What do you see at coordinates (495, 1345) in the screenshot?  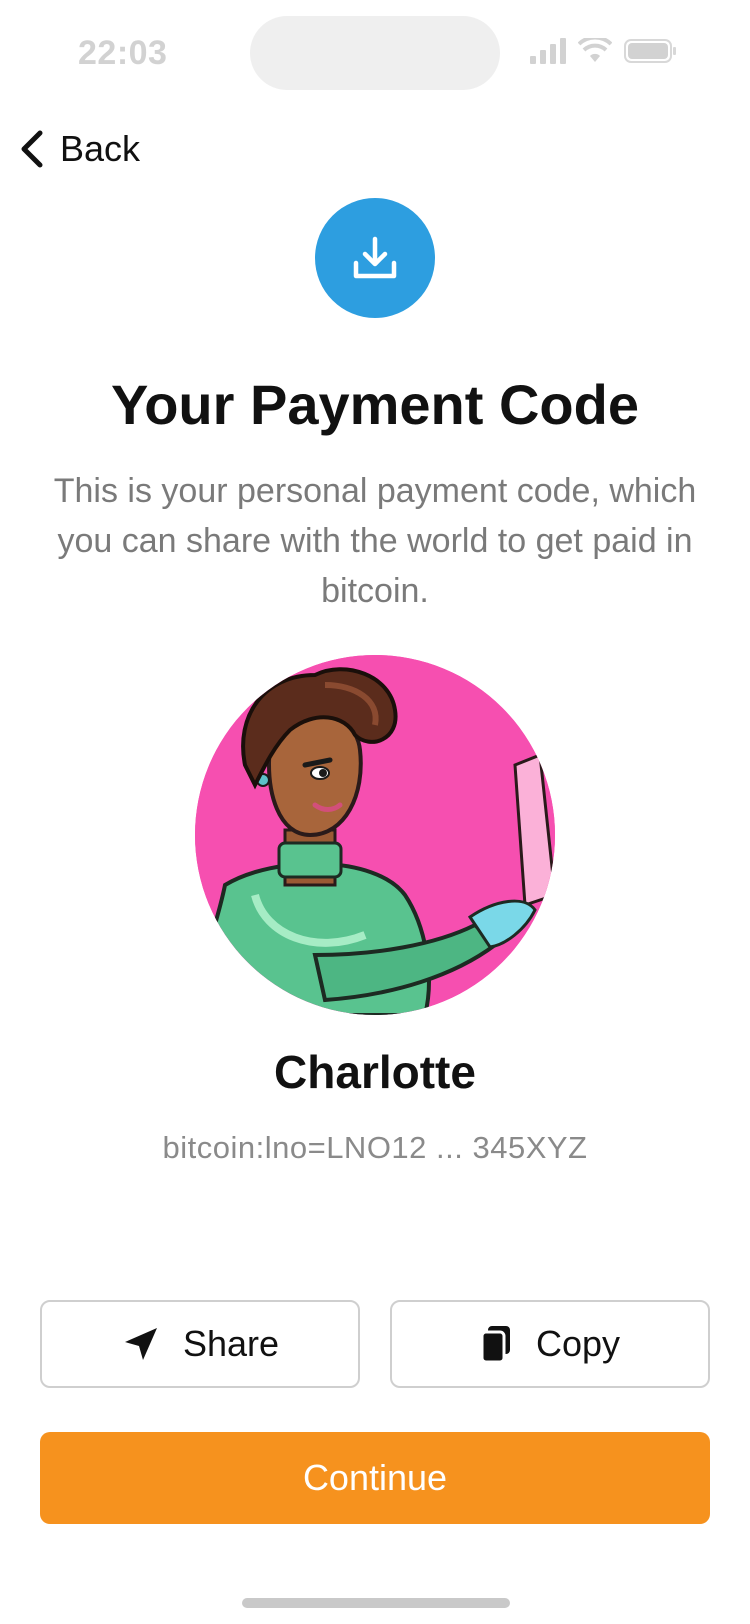 I see `copy-icon` at bounding box center [495, 1345].